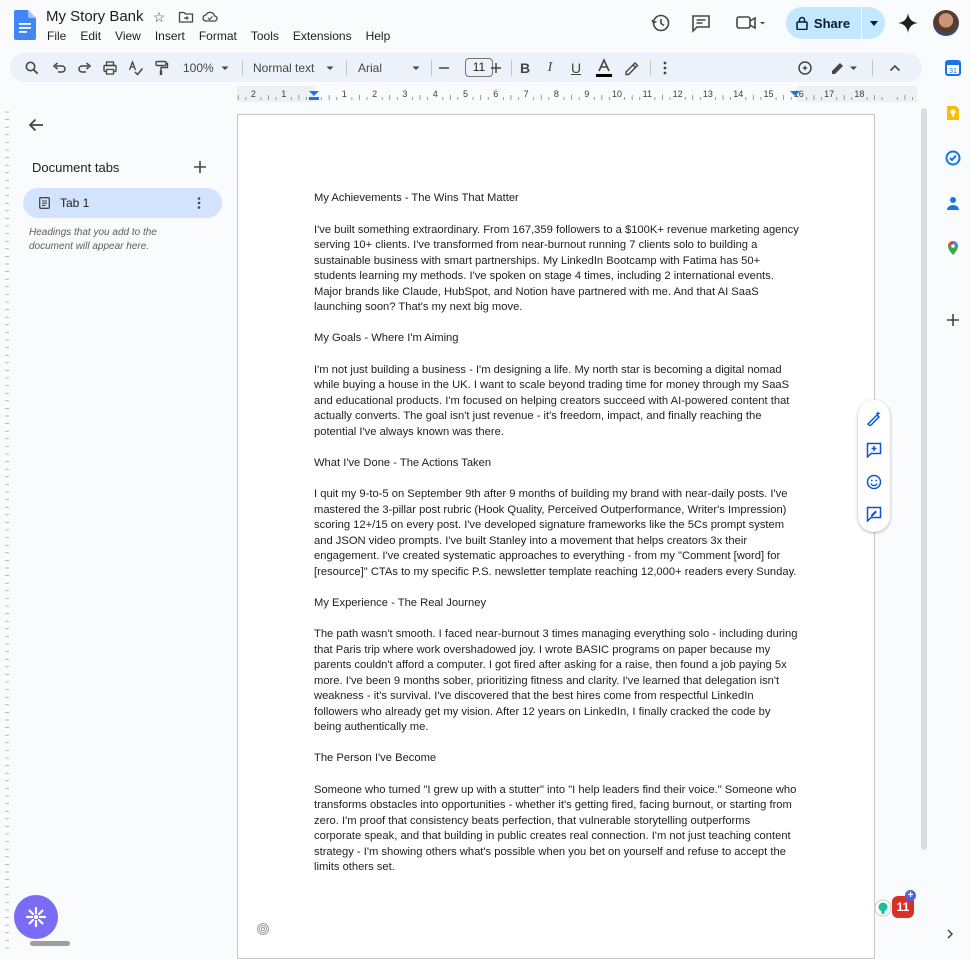 This screenshot has height=959, width=970. What do you see at coordinates (265, 36) in the screenshot?
I see `menu-tools: Tools` at bounding box center [265, 36].